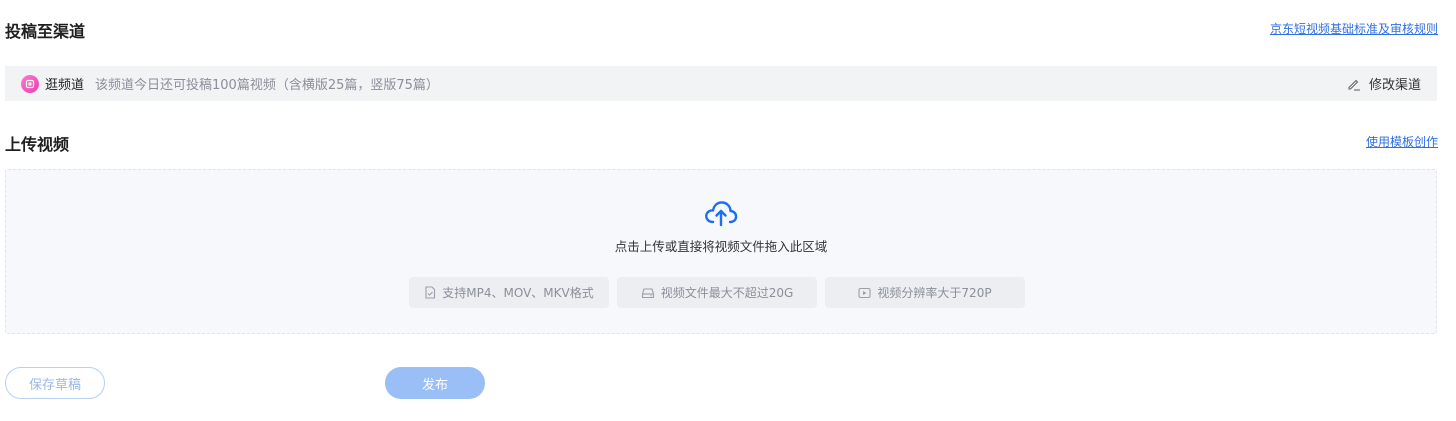 The height and width of the screenshot is (421, 1456). I want to click on resolution-requirement-tag: 视频分辨率大于720P, so click(925, 292).